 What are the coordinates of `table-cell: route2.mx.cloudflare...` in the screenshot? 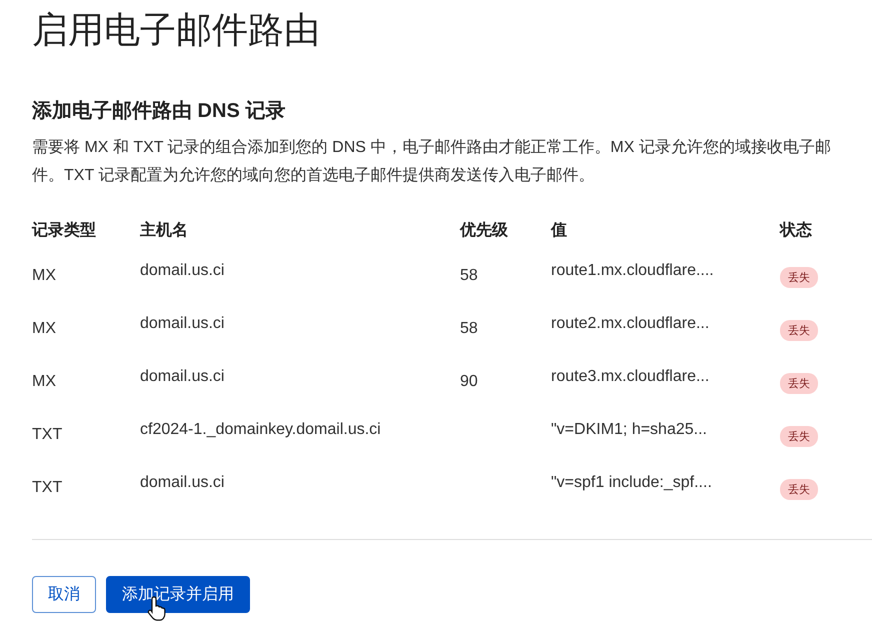 It's located at (630, 324).